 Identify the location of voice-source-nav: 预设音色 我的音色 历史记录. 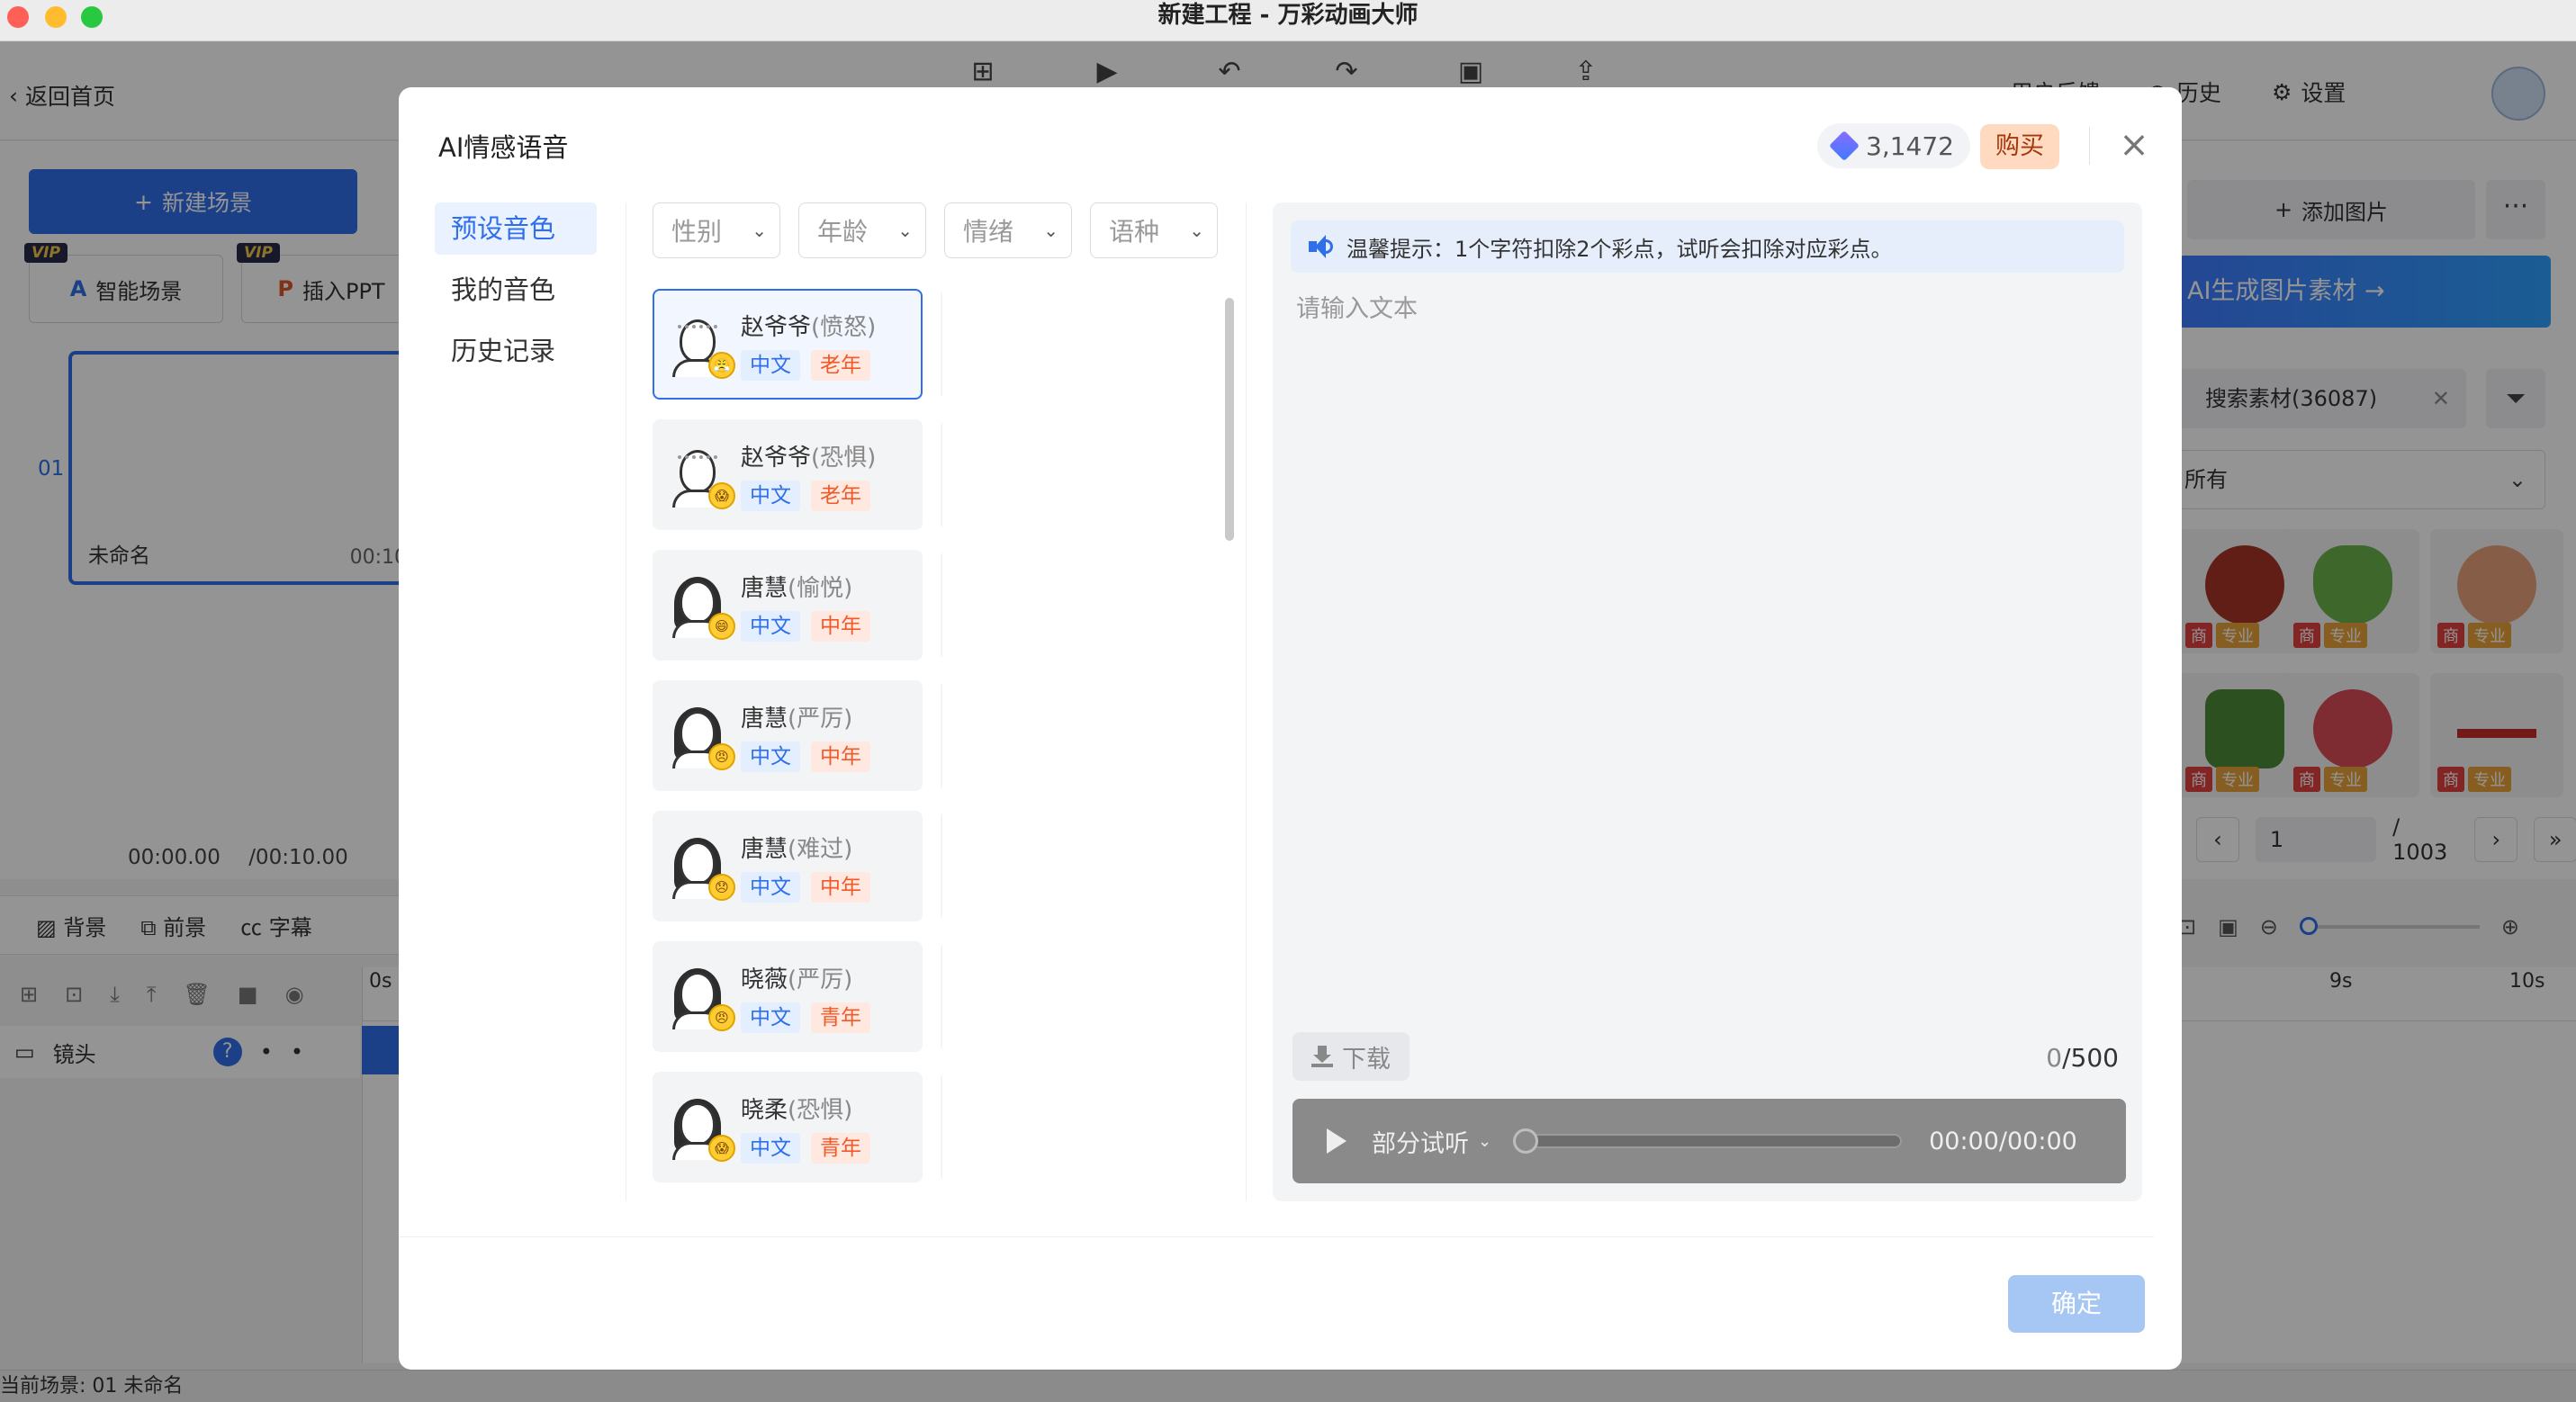
(516, 294).